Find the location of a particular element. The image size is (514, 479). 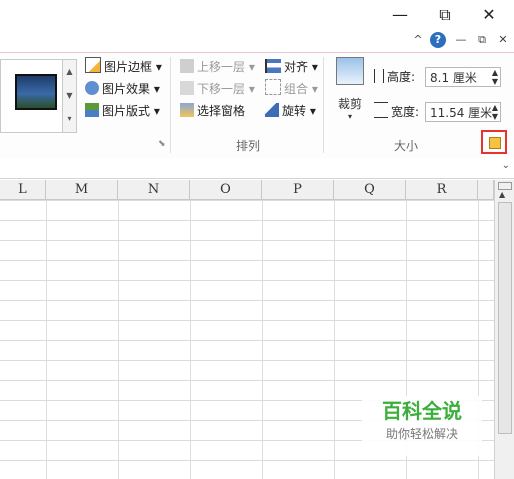

column-header-P: P is located at coordinates (298, 190).